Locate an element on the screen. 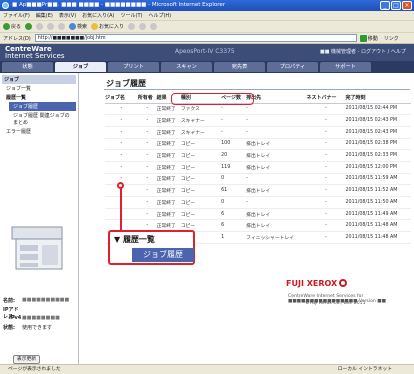  status-value: 使用できます is located at coordinates (37, 328).